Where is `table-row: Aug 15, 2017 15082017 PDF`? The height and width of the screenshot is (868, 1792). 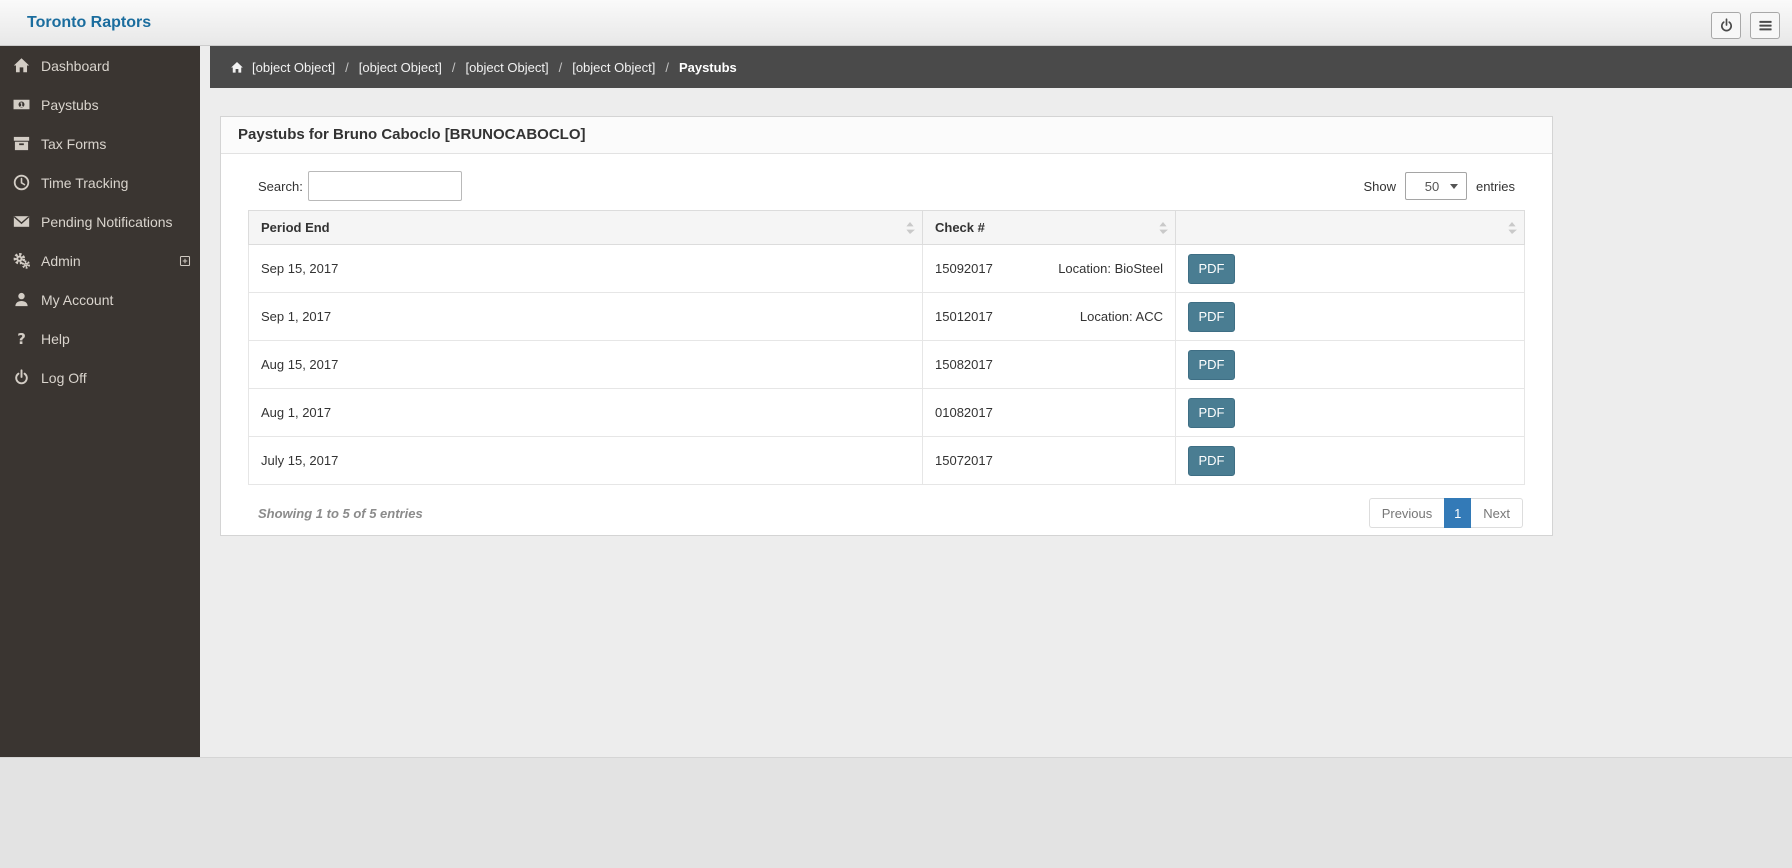 table-row: Aug 15, 2017 15082017 PDF is located at coordinates (886, 364).